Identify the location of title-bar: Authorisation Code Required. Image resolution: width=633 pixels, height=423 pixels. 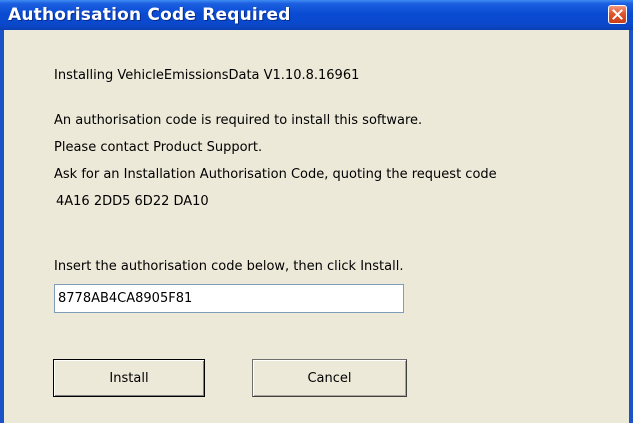
(316, 15).